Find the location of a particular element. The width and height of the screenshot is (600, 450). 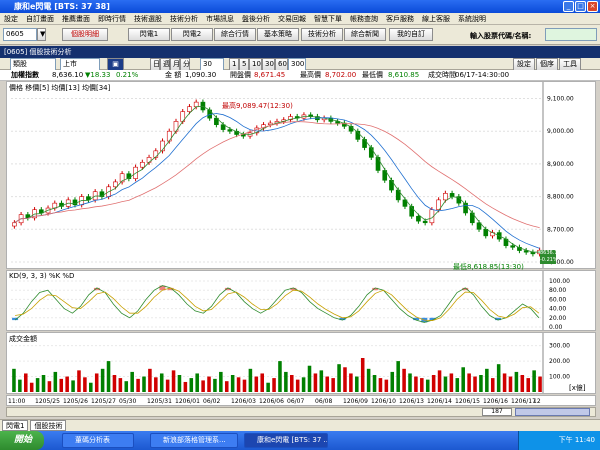

kd-y-tick: 100.00 is located at coordinates (559, 281).